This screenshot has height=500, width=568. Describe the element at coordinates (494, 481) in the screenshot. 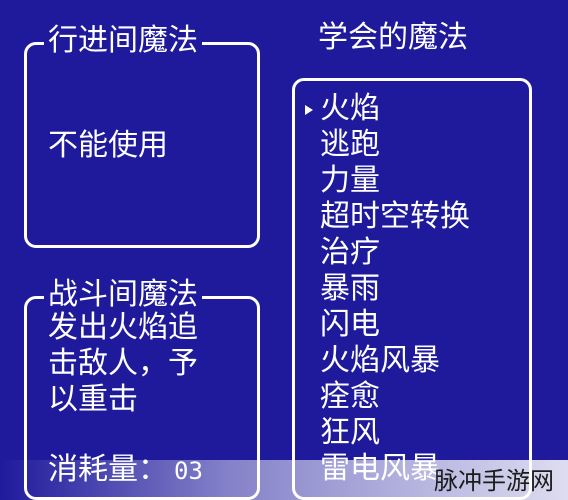

I see `watermark-logo: 脉冲手游网` at that location.